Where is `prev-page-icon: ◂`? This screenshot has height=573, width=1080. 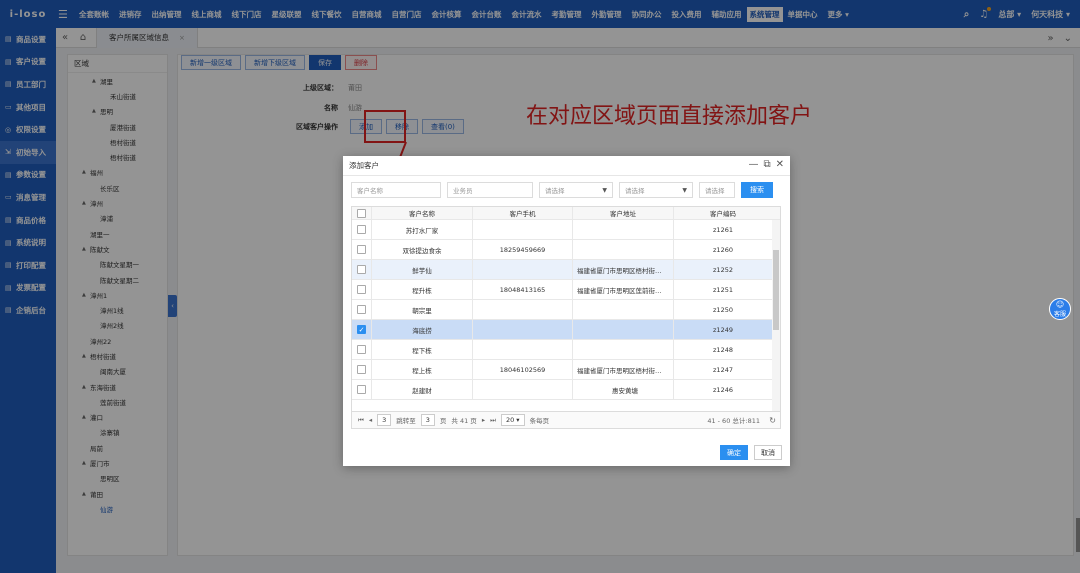 prev-page-icon: ◂ is located at coordinates (370, 420).